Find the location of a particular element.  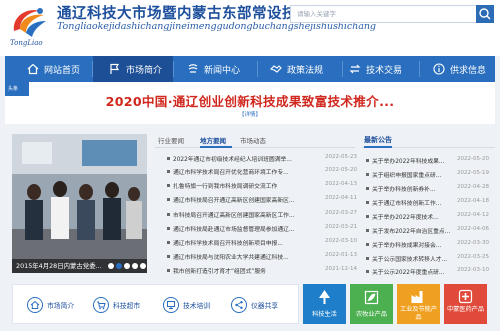

news-list-item: 我市创新打造引才育才“组团式”服务 2021-12-14 is located at coordinates (256, 271).